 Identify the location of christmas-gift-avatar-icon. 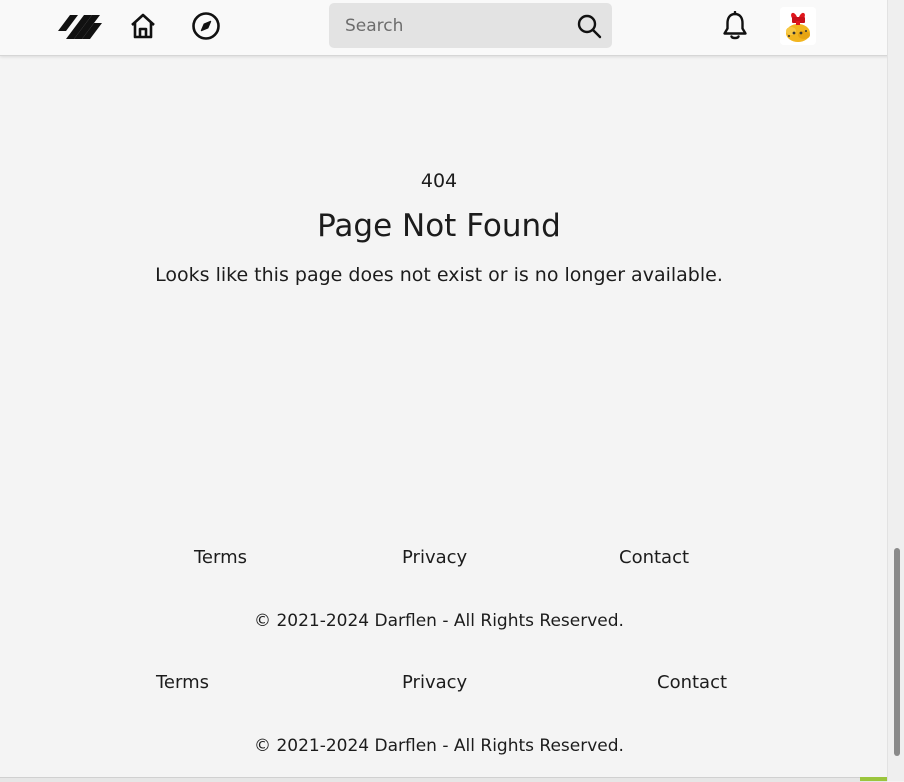
(798, 26).